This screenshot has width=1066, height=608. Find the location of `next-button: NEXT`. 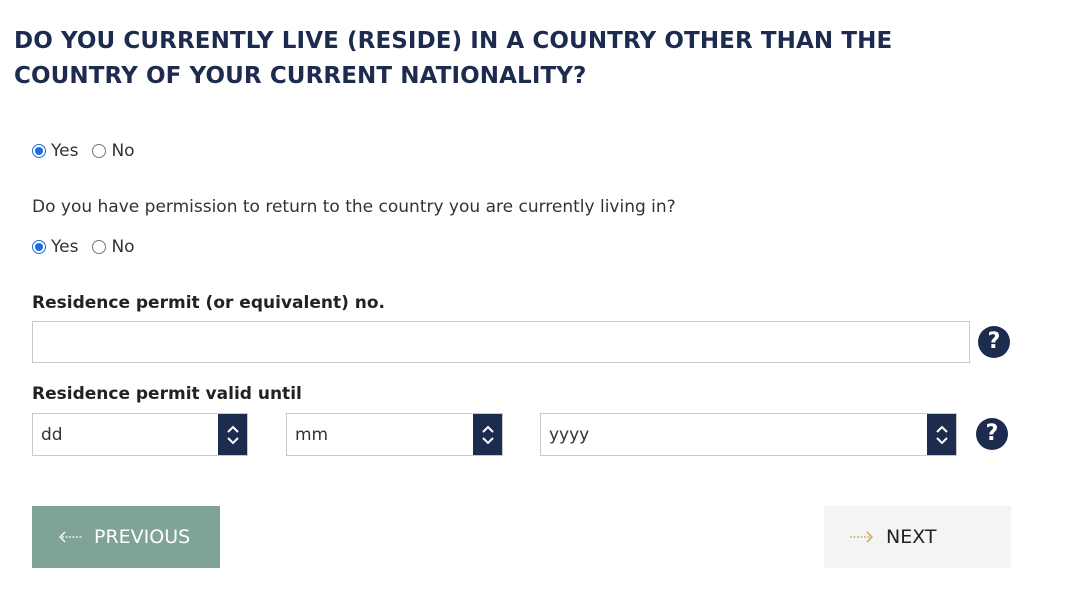

next-button: NEXT is located at coordinates (917, 537).